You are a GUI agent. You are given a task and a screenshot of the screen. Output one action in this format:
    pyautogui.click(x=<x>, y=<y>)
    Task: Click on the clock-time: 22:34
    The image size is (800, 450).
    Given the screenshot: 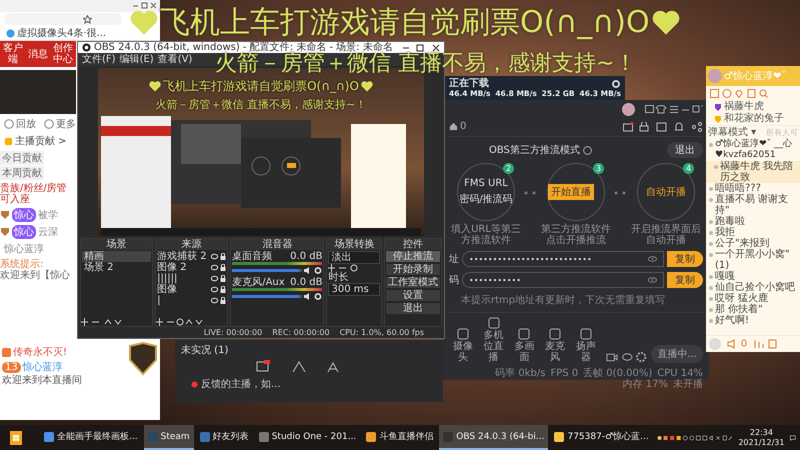 What is the action you would take?
    pyautogui.click(x=761, y=433)
    